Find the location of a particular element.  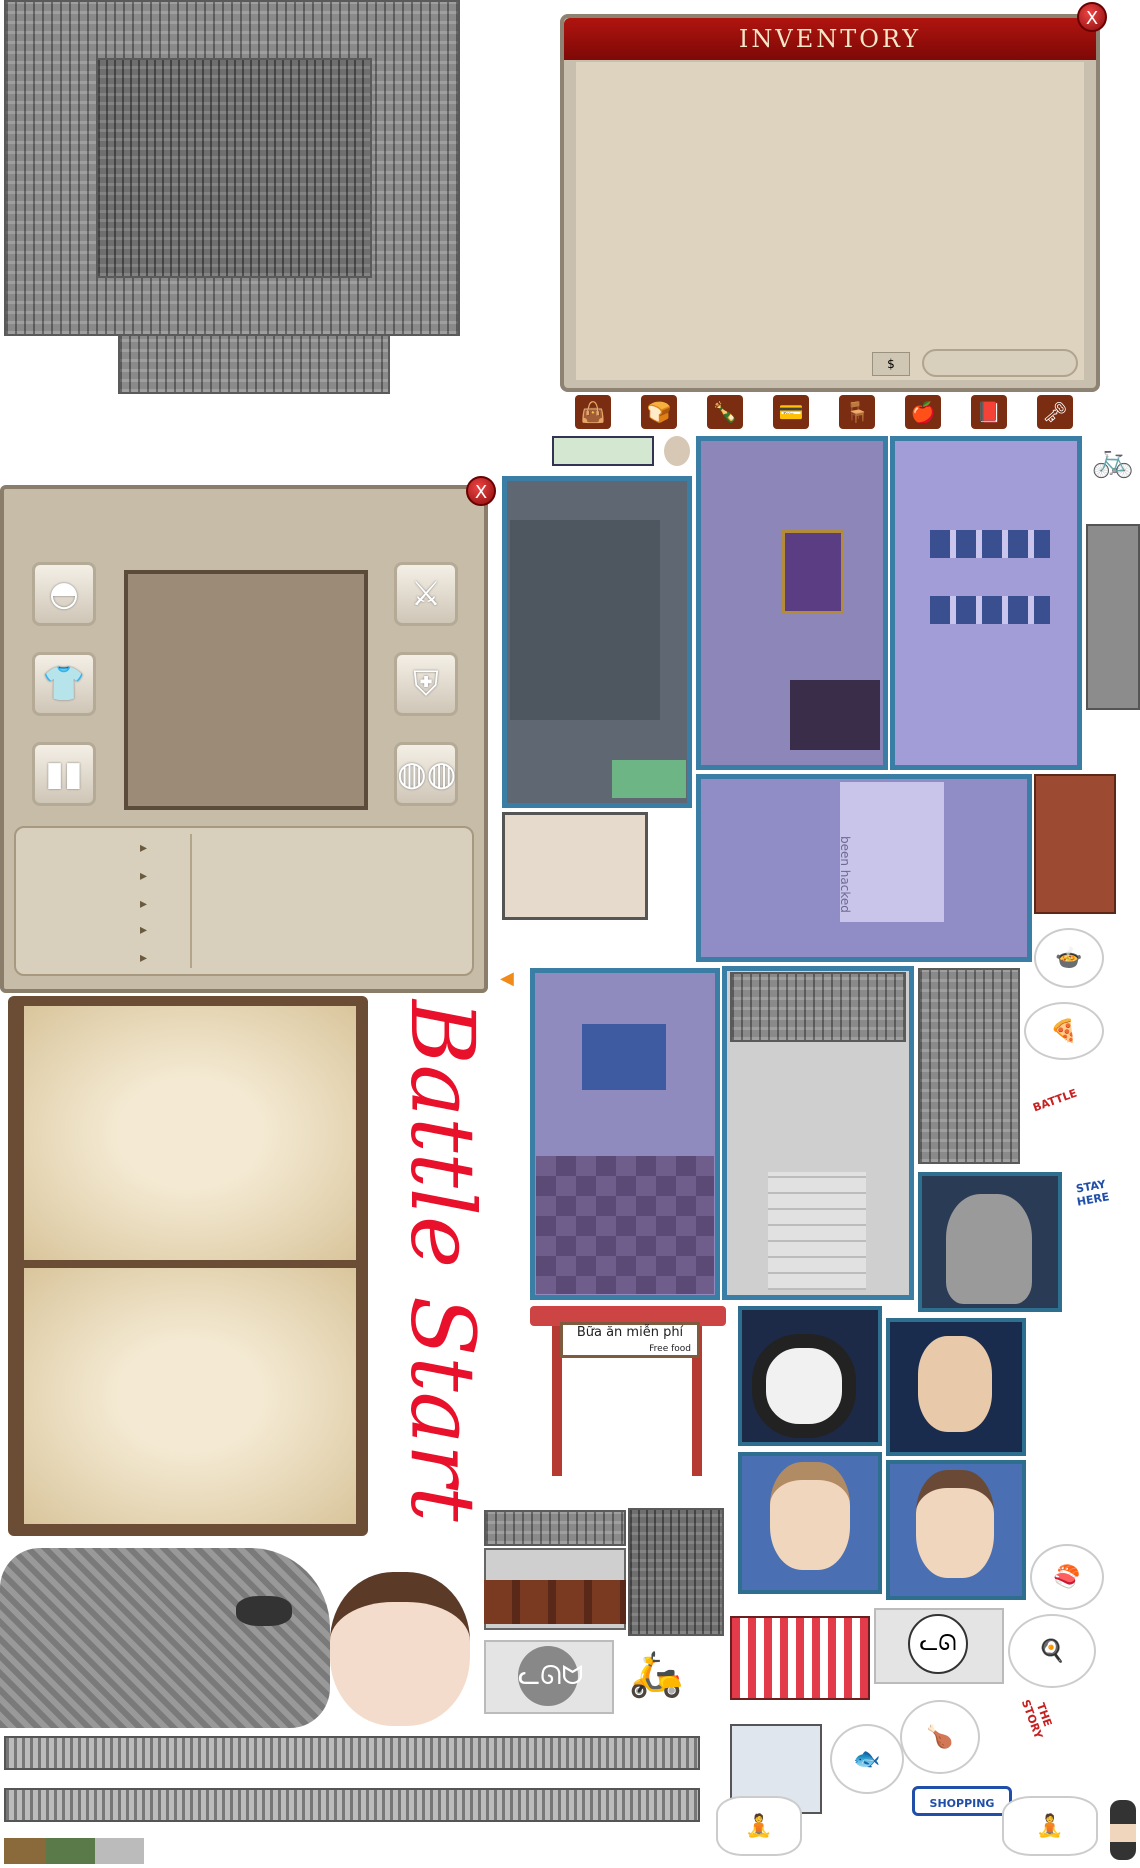

inventory-title: INVENTORY is located at coordinates (830, 39).